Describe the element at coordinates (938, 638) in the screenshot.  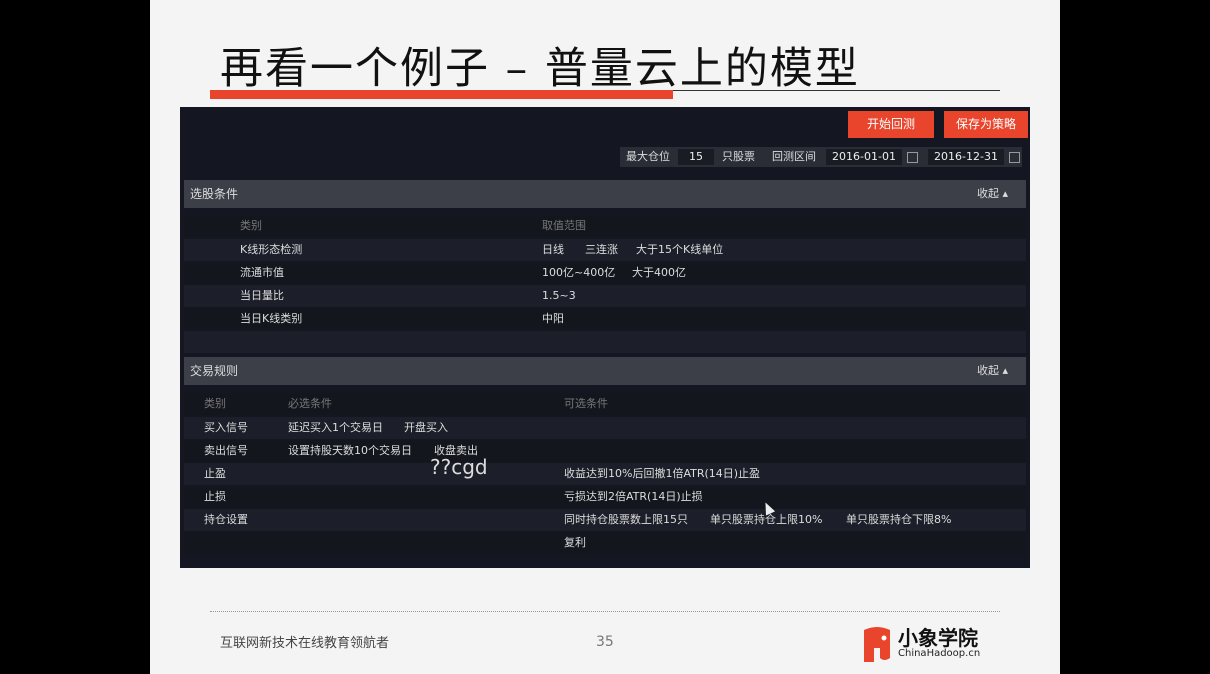
I see `logo-name: 小象学院` at that location.